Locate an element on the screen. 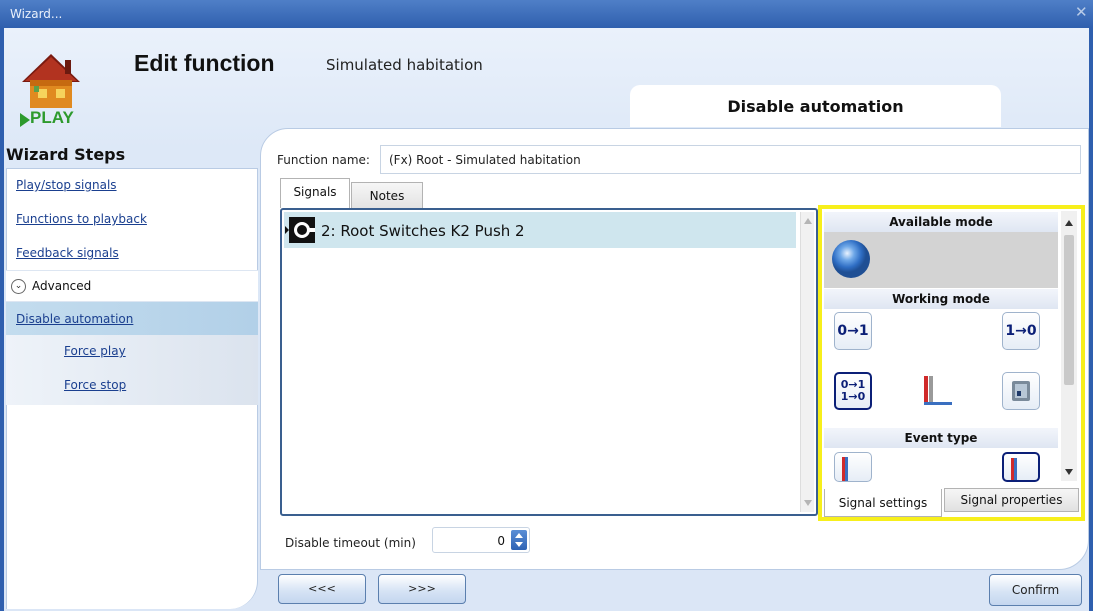 This screenshot has width=1093, height=611. sidebar-group-label: Advanced is located at coordinates (62, 286).